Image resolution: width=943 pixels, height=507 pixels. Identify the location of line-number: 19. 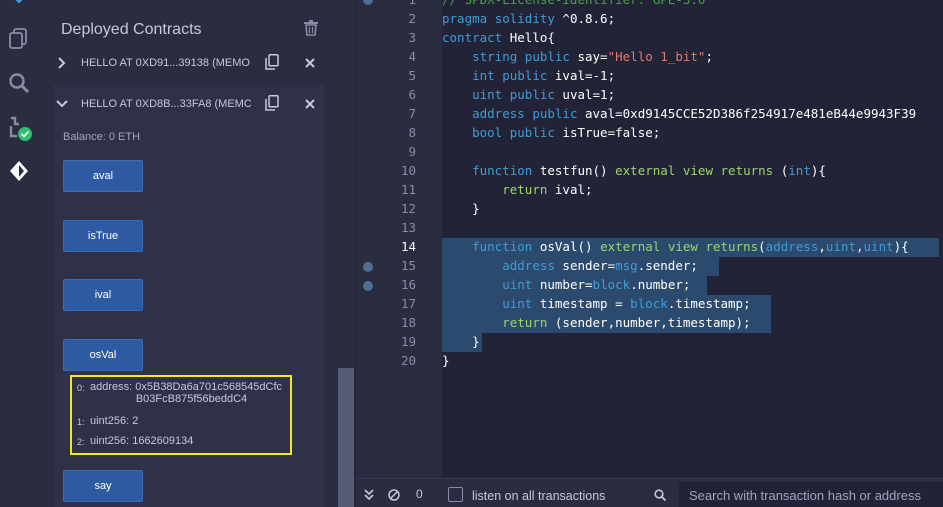
(408, 341).